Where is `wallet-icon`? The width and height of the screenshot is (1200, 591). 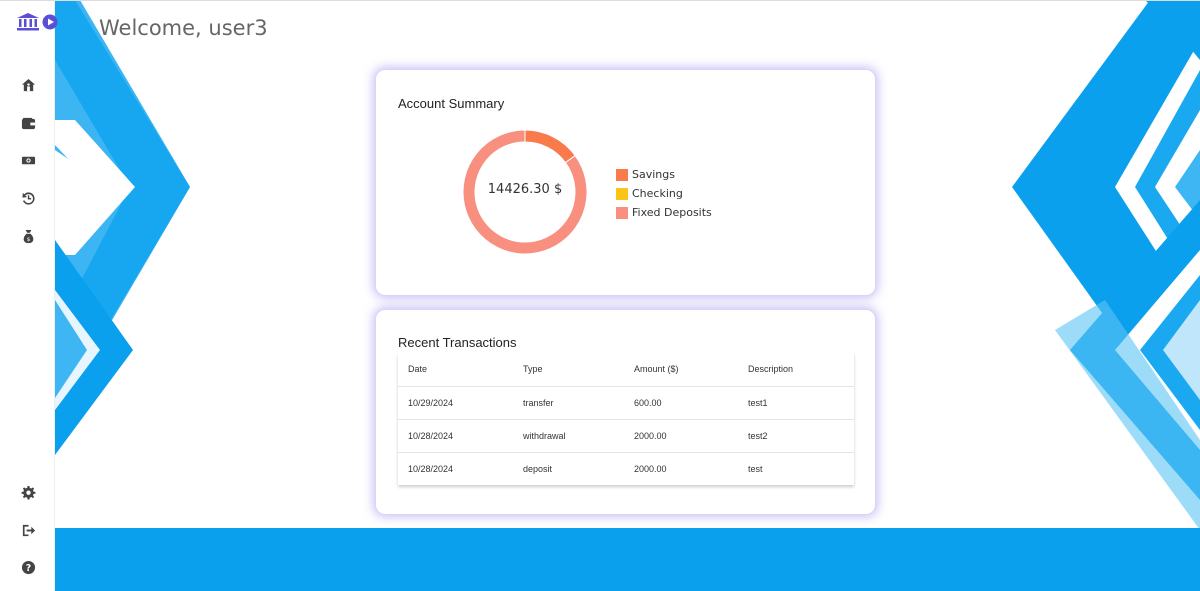
wallet-icon is located at coordinates (28, 123).